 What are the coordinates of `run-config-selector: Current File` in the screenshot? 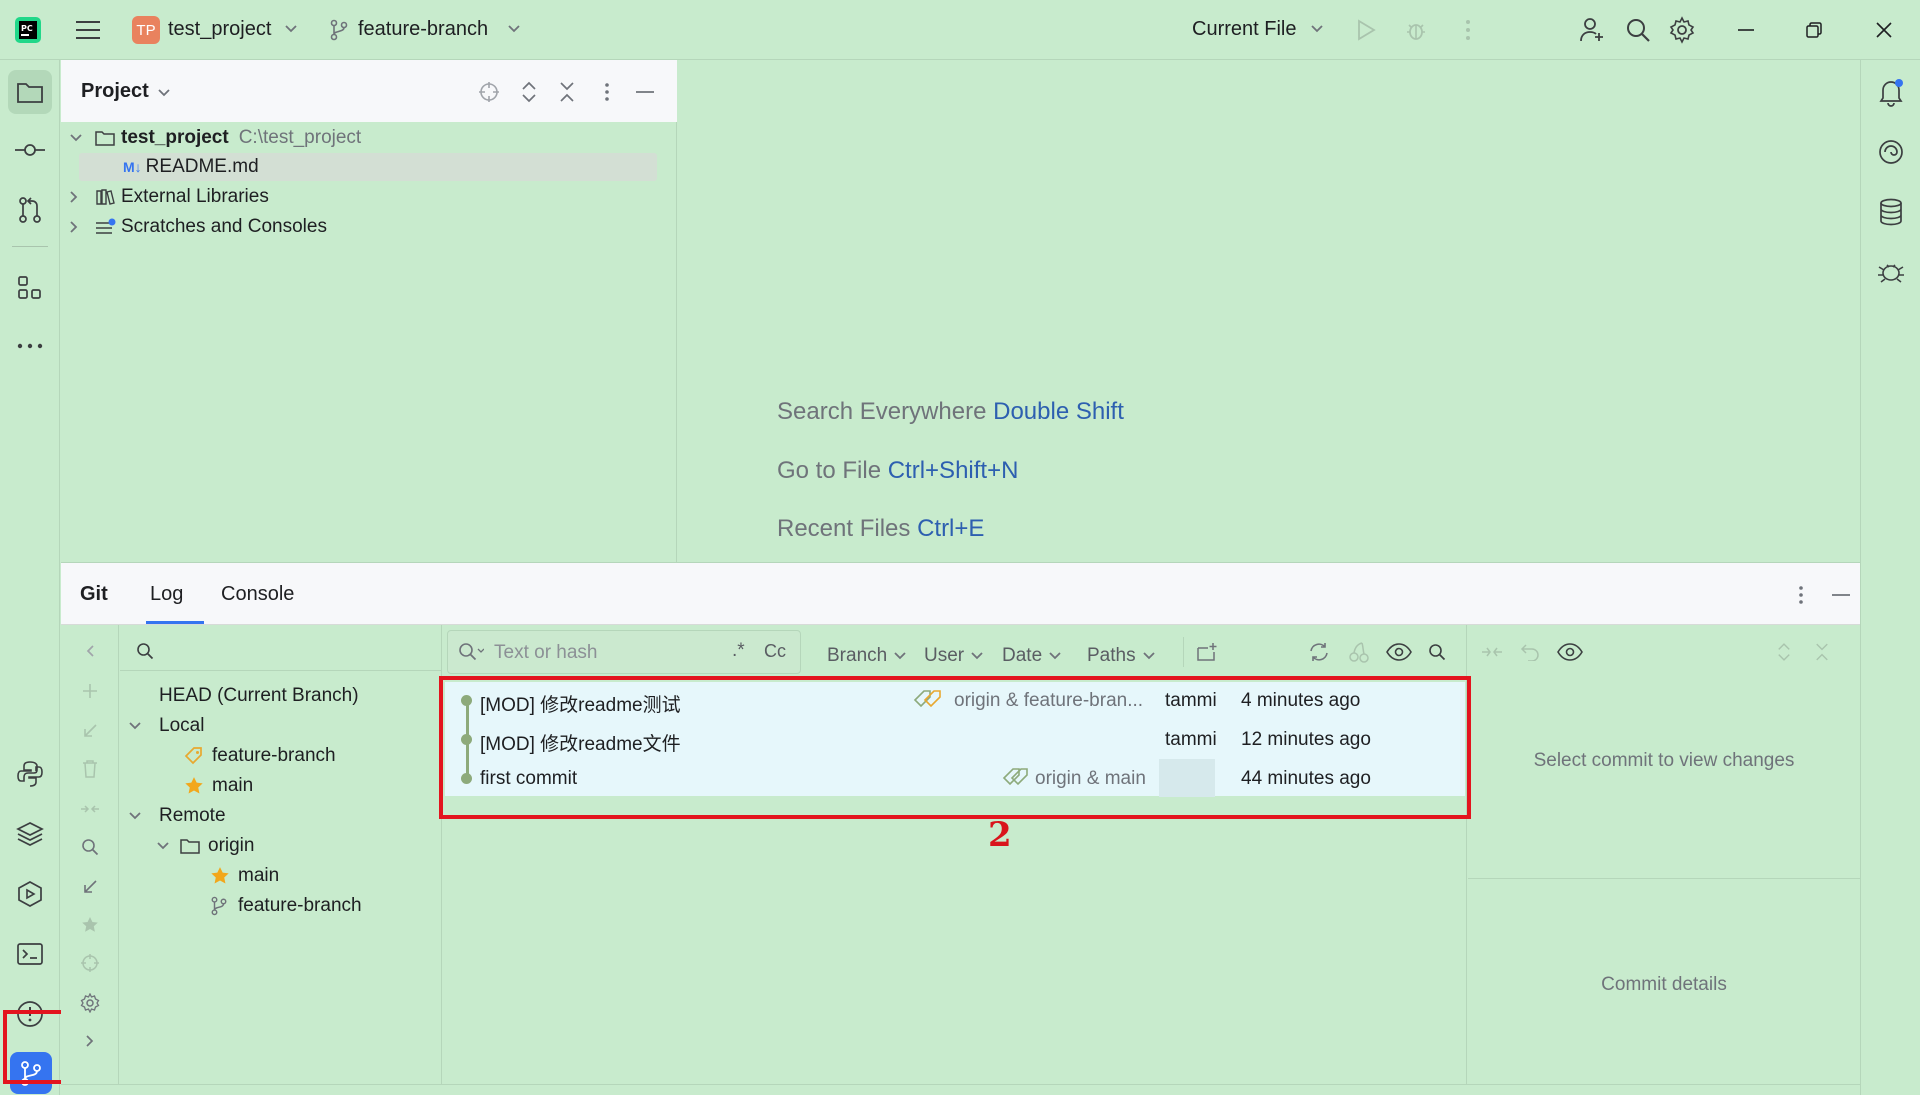 It's located at (1244, 29).